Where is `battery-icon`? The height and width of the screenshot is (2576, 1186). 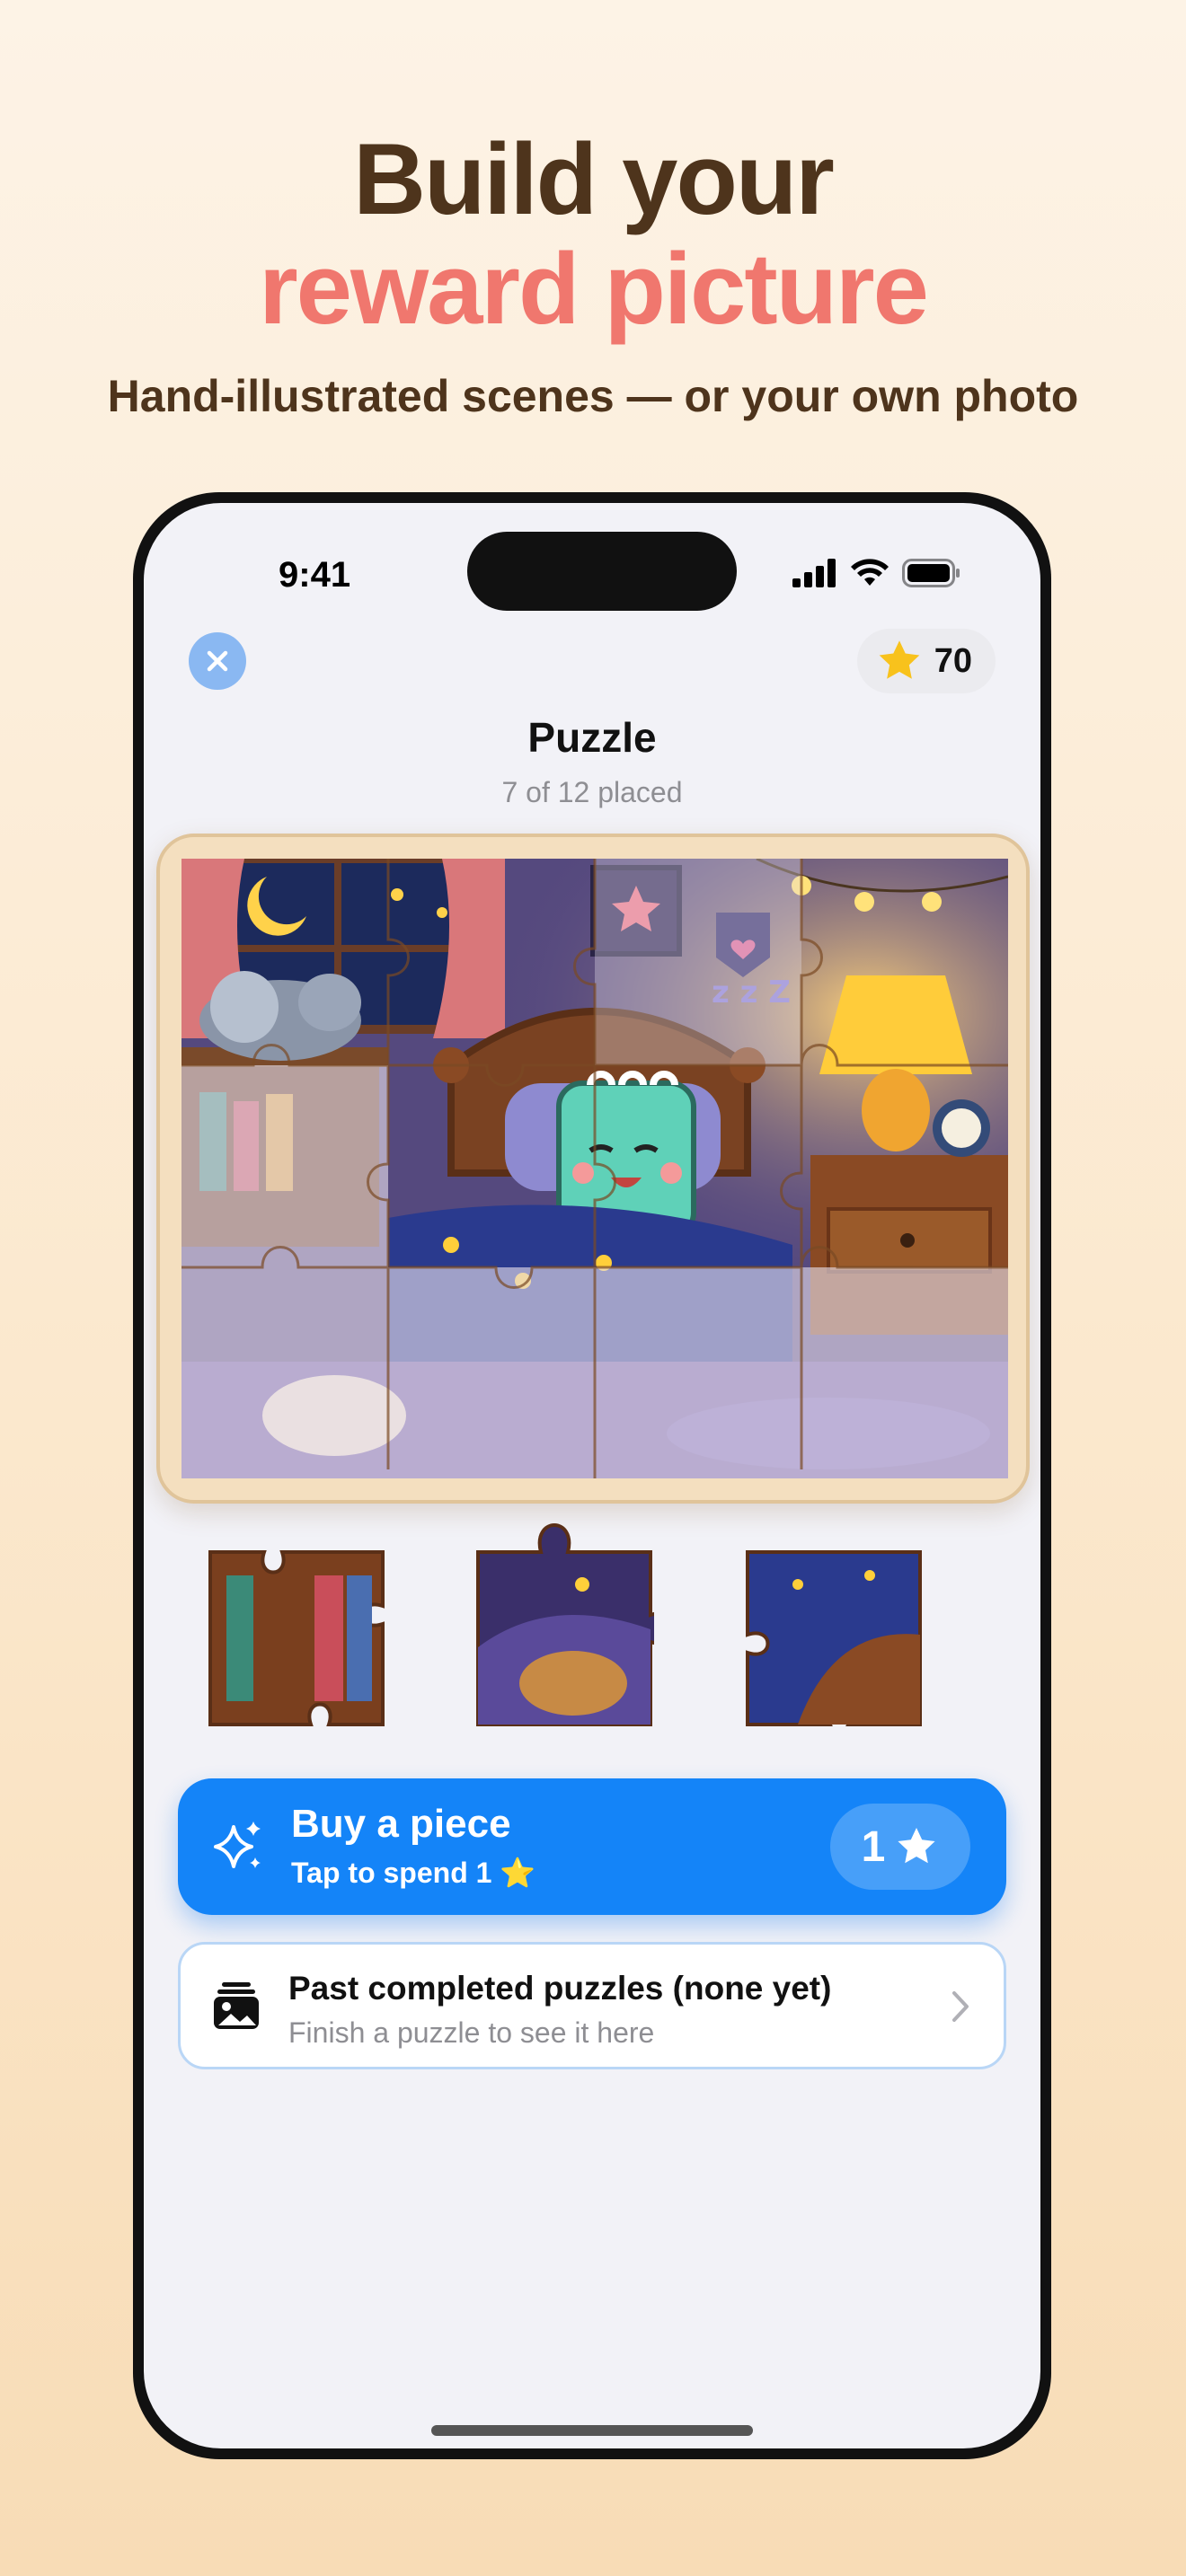 battery-icon is located at coordinates (931, 573).